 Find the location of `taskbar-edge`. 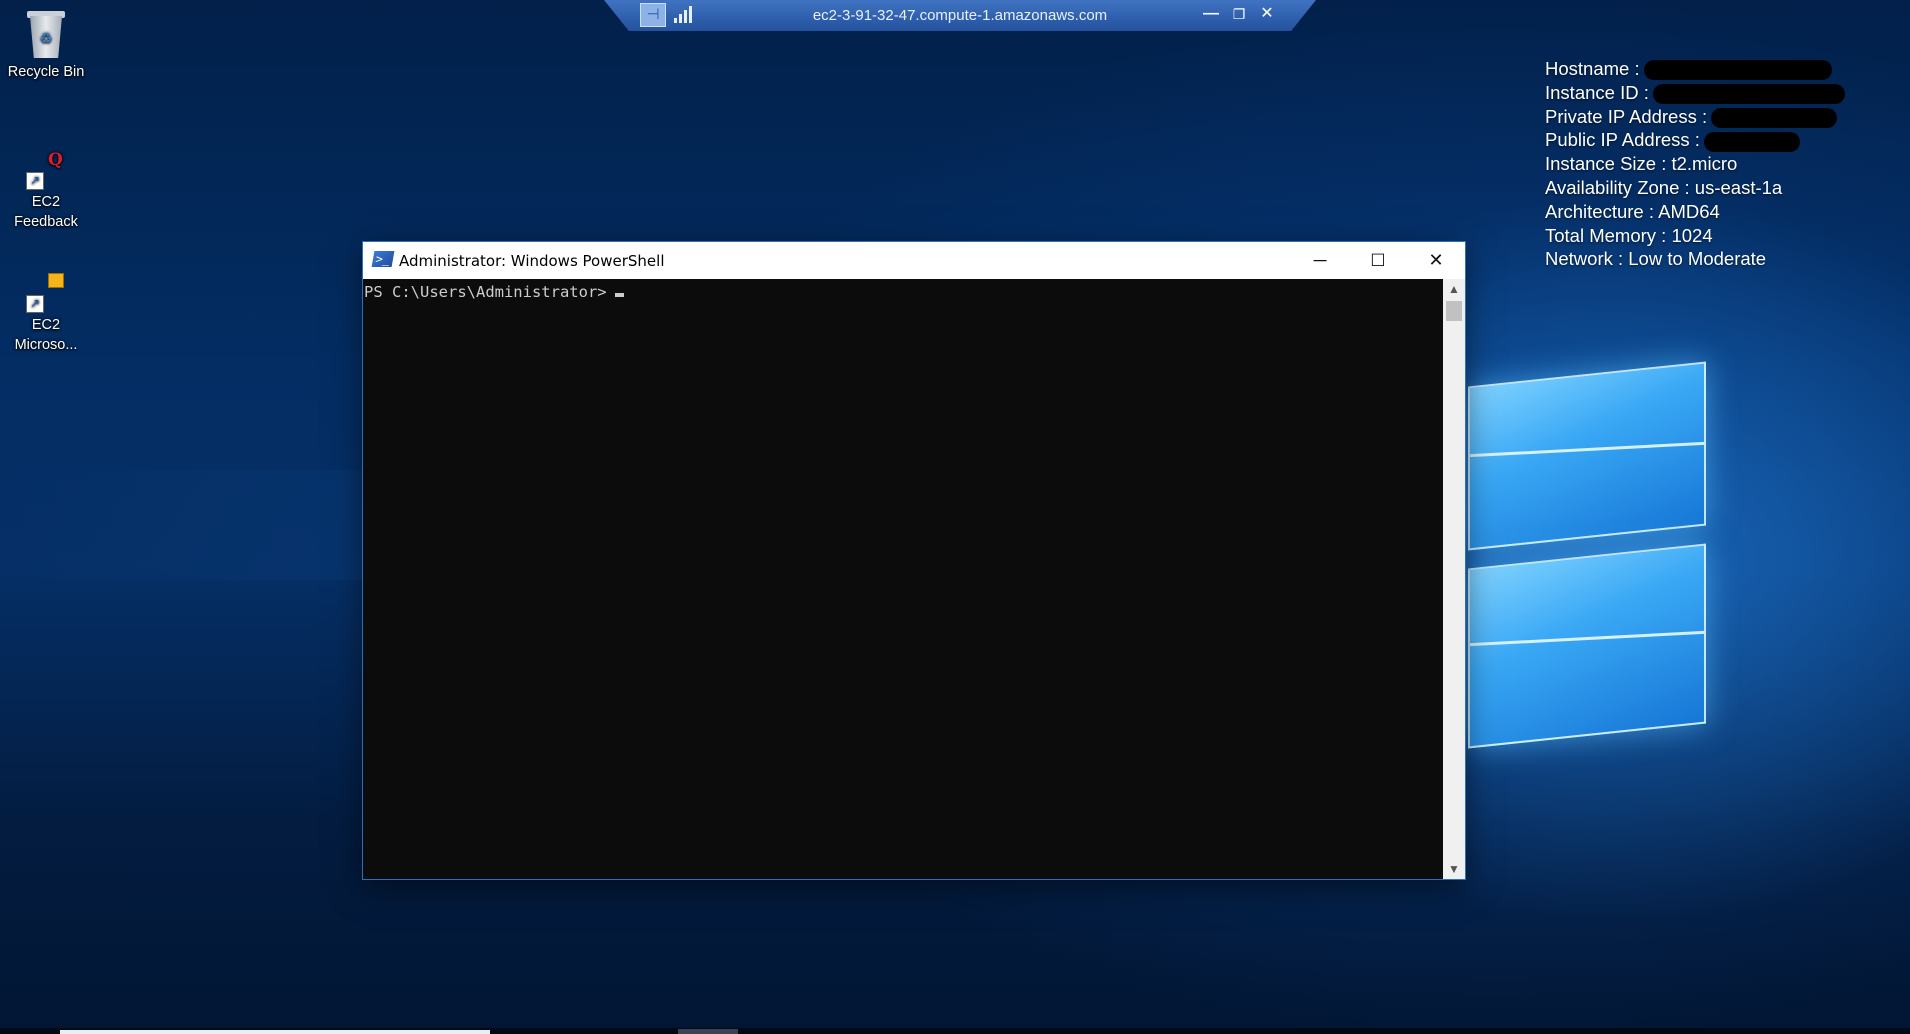

taskbar-edge is located at coordinates (955, 1031).